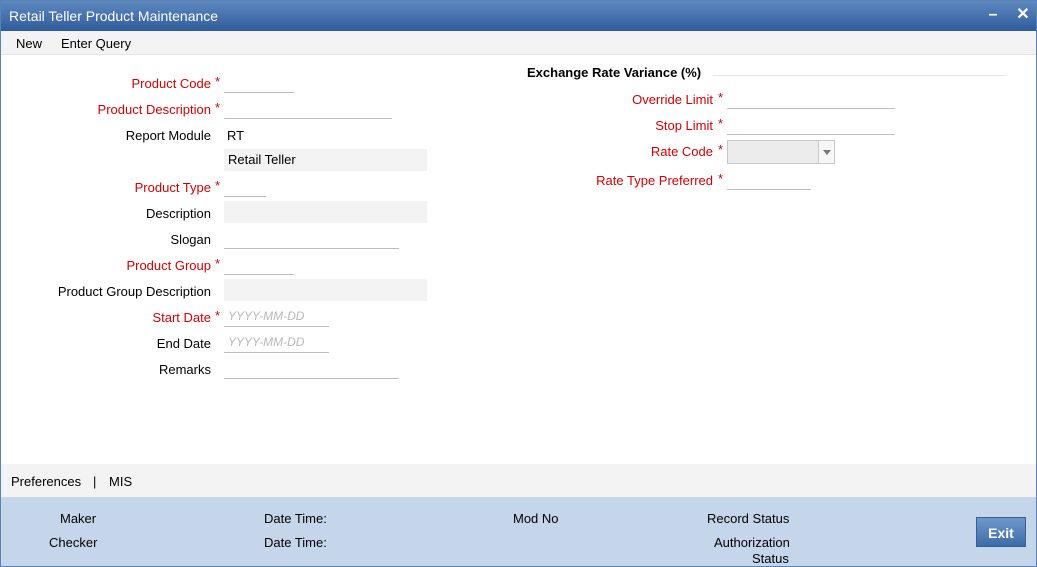 This screenshot has width=1037, height=567. I want to click on checker-date-time-label: Date Time:, so click(295, 542).